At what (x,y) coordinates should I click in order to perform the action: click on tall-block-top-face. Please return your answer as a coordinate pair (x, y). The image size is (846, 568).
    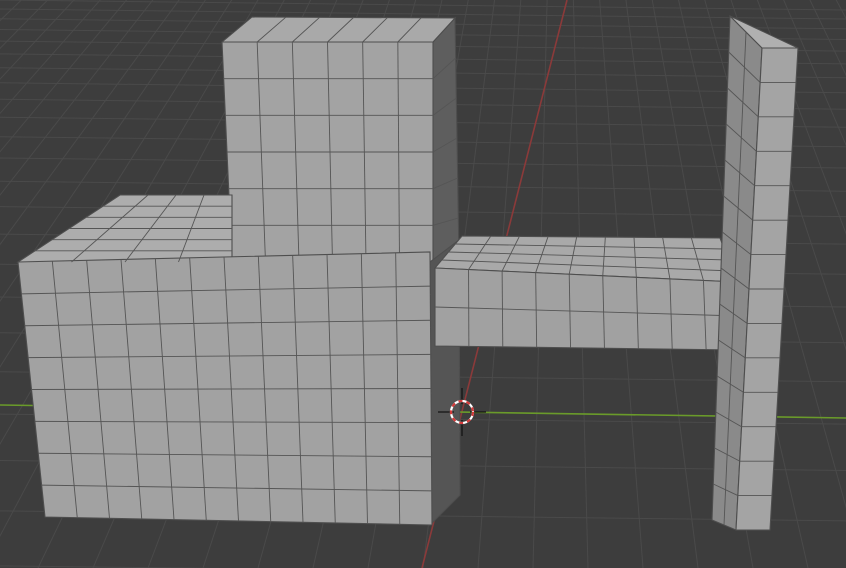
    Looking at the image, I should click on (338, 29).